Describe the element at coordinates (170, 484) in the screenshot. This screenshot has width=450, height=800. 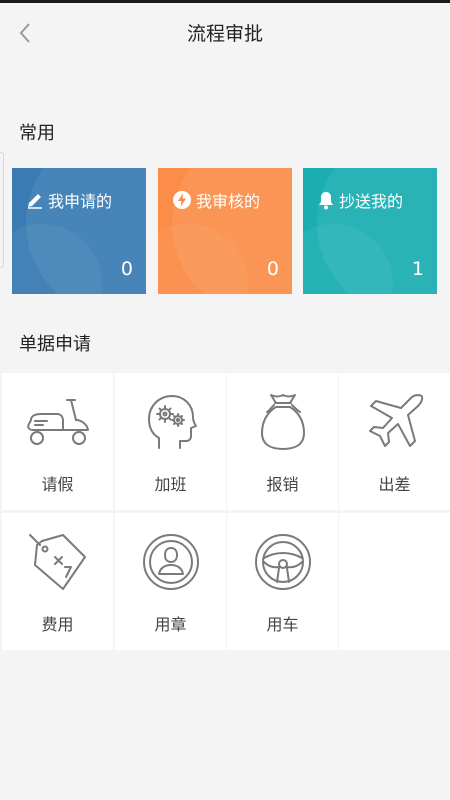
I see `form-item-label: 加班` at that location.